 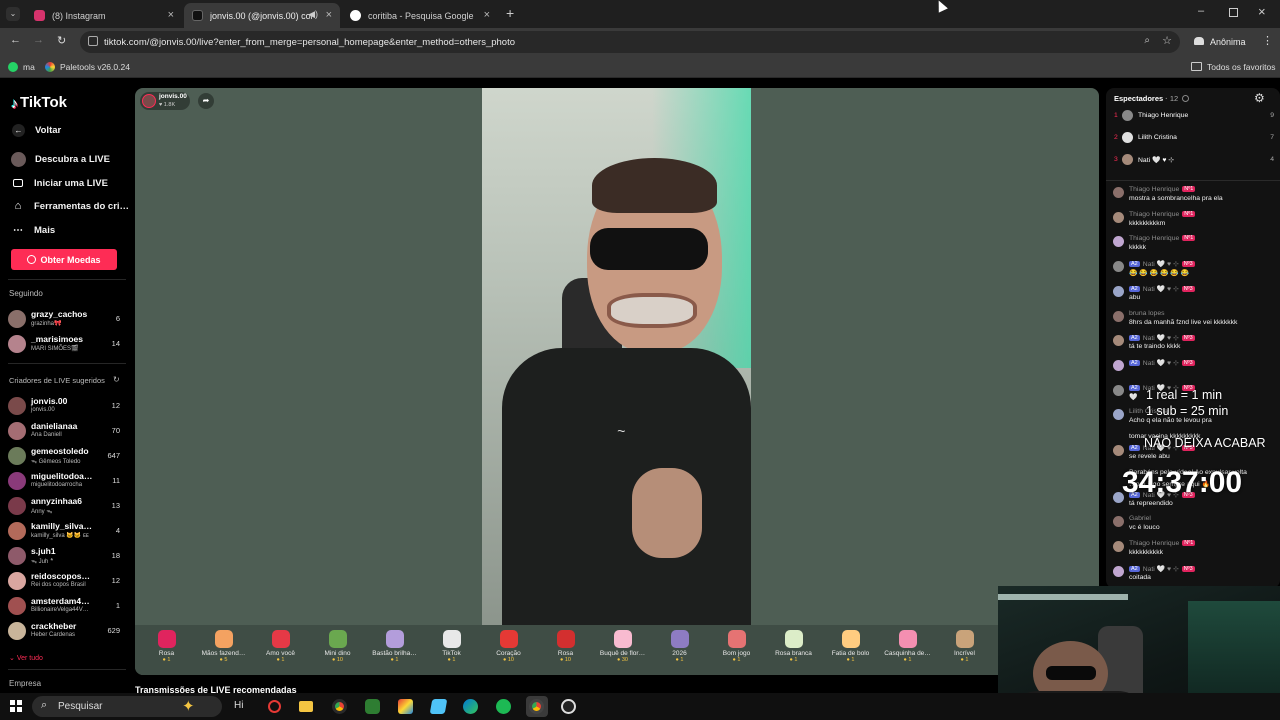 I want to click on creator-subtitle: grazinha🎀, so click(x=46, y=324).